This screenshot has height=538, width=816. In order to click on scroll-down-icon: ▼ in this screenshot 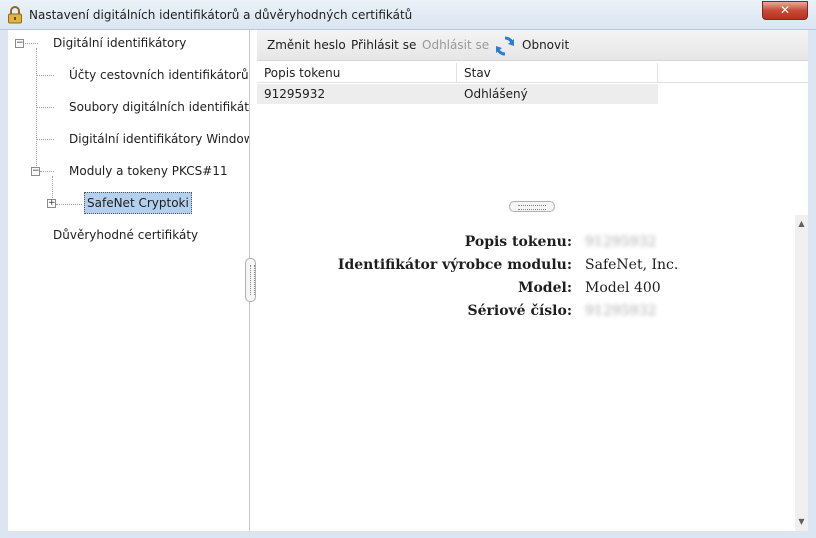, I will do `click(801, 521)`.